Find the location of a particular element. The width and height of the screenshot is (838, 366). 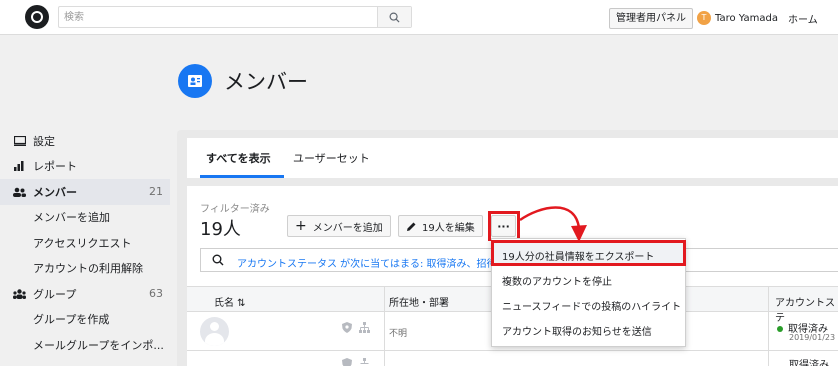

add-member-button: + メンバーを追加 is located at coordinates (339, 226).